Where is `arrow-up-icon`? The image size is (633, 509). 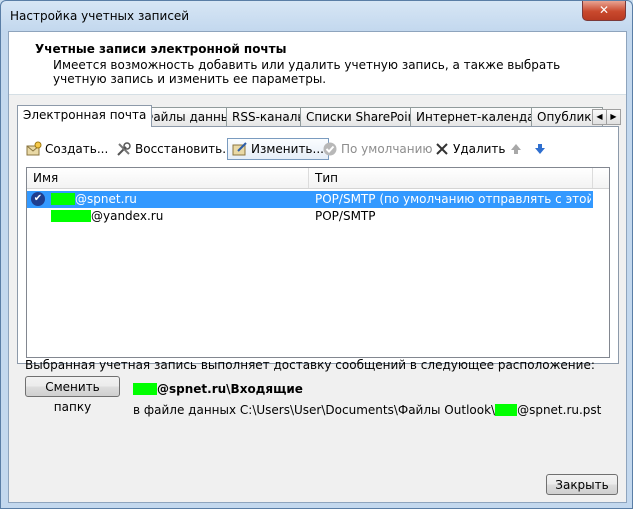
arrow-up-icon is located at coordinates (516, 149).